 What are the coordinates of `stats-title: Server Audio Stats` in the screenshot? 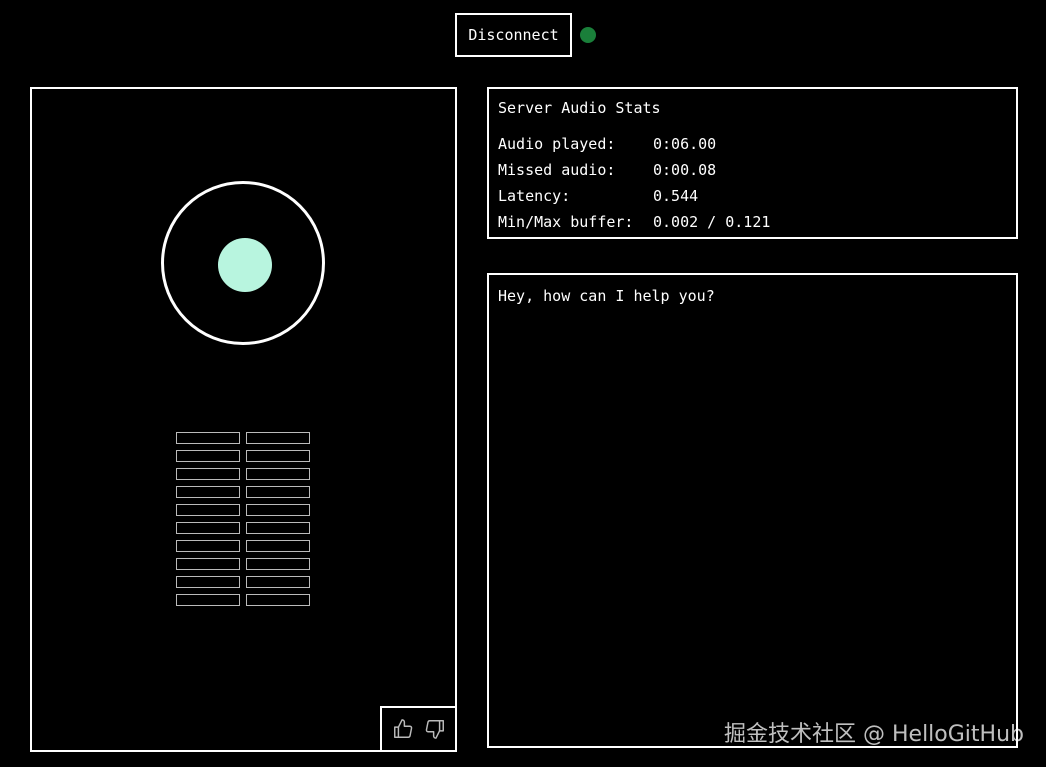 It's located at (579, 108).